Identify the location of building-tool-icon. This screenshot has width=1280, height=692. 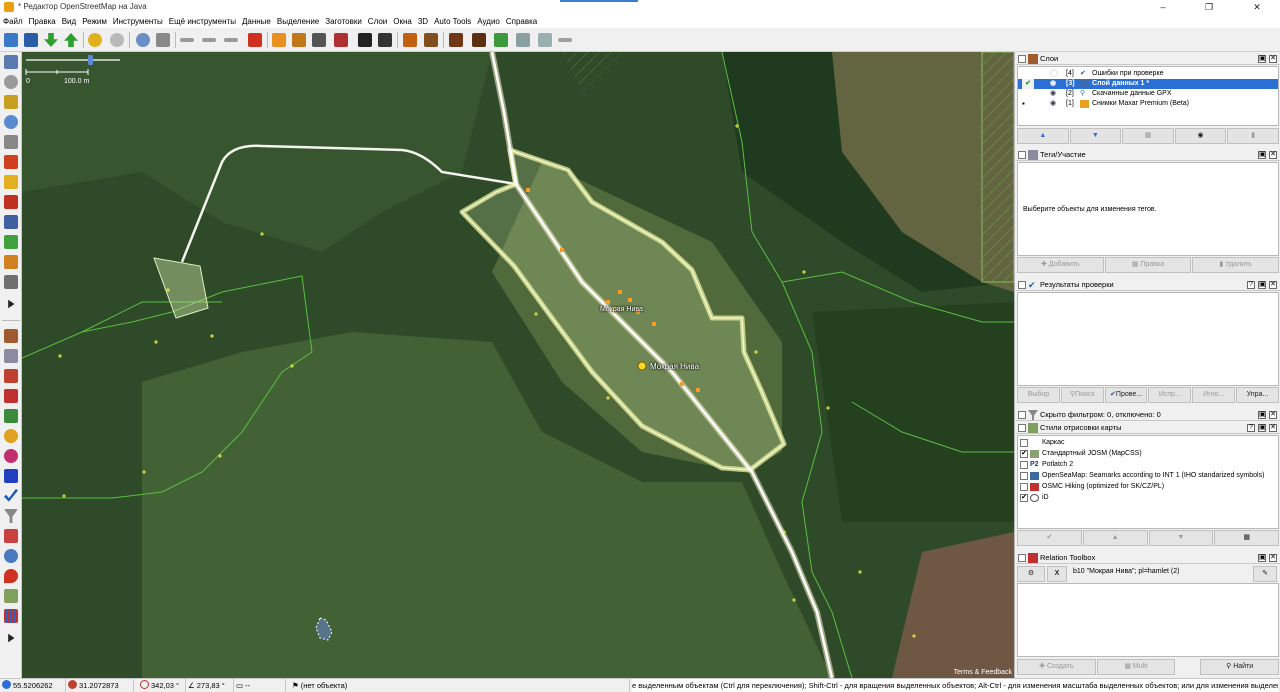
(11, 282).